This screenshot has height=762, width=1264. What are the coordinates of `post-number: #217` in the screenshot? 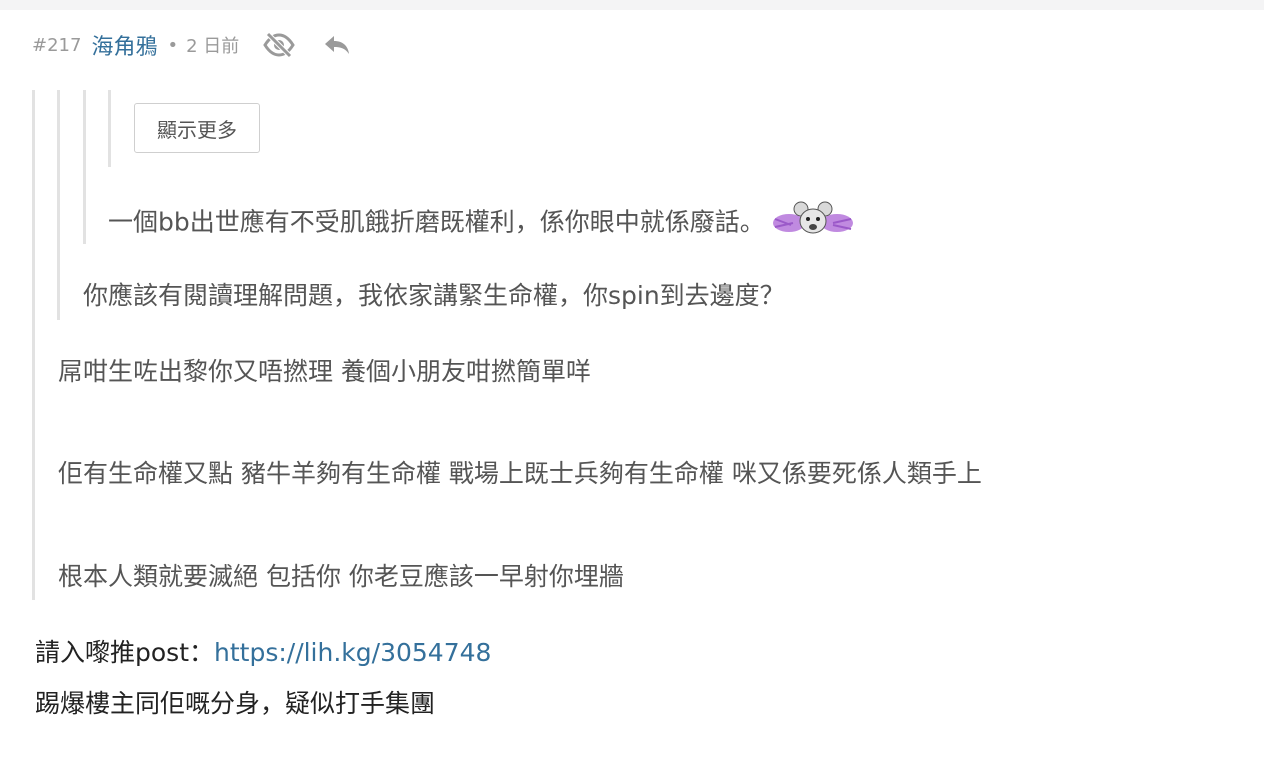 It's located at (57, 45).